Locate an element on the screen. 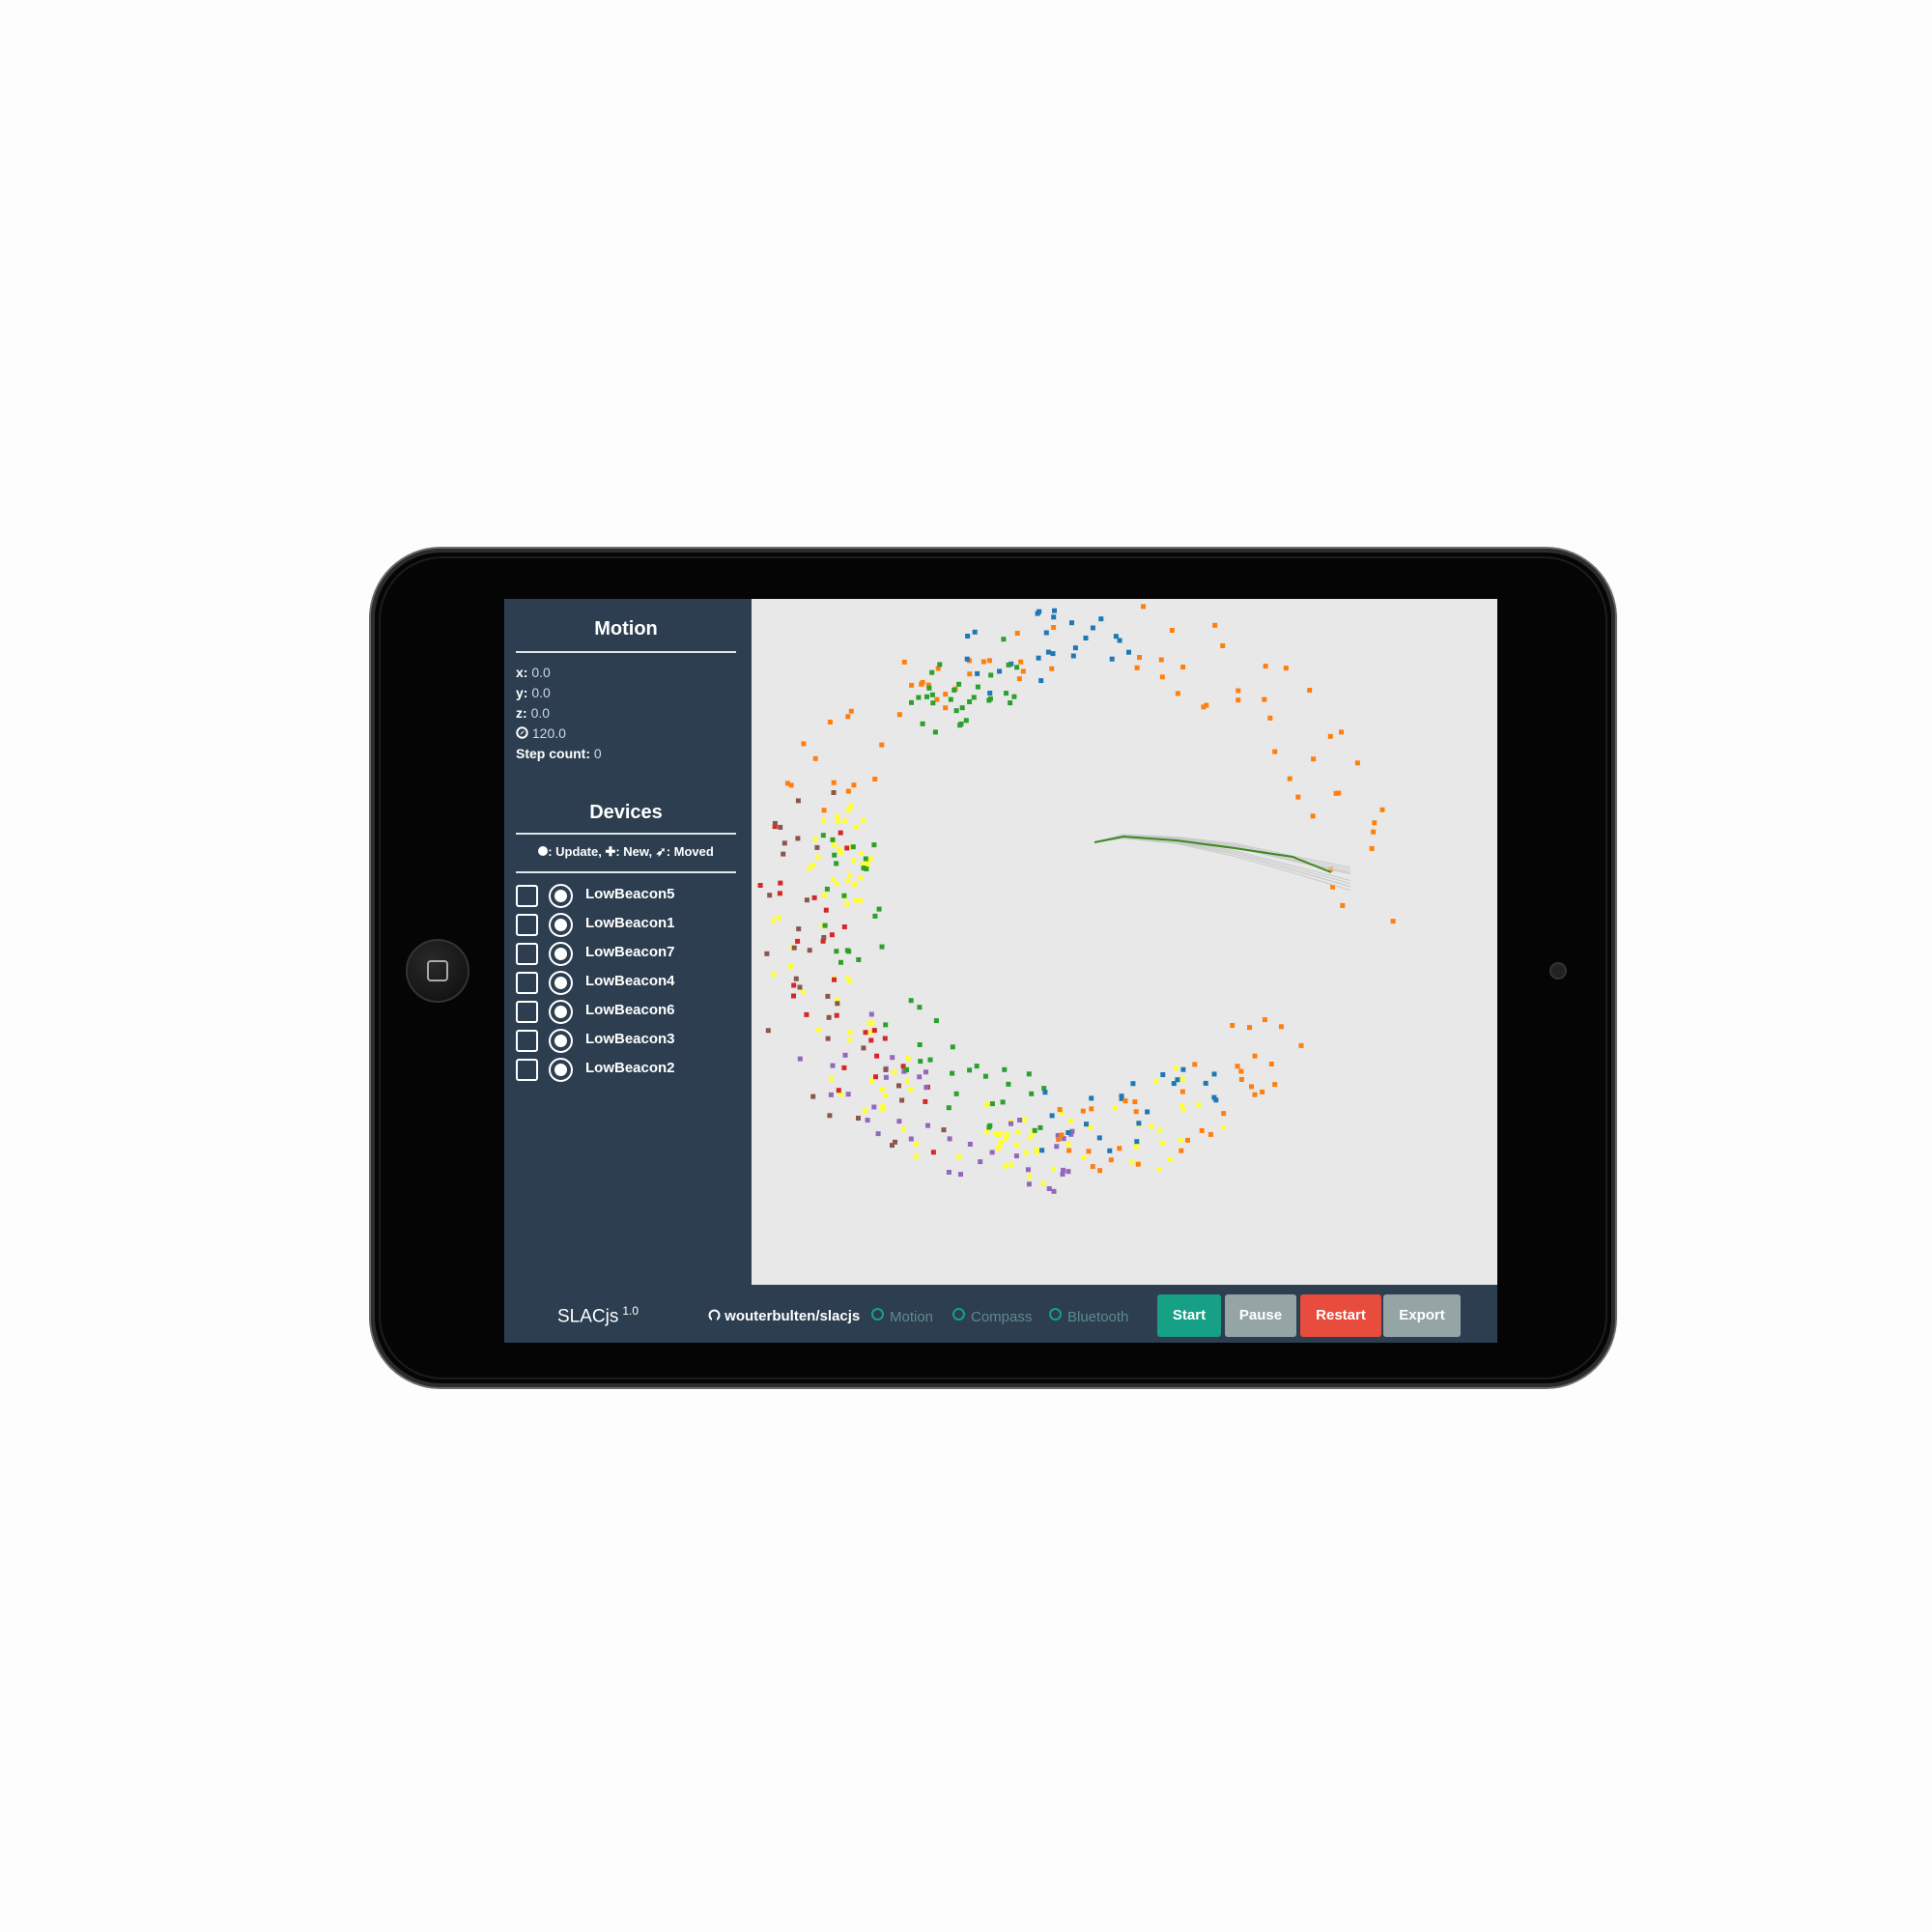 The height and width of the screenshot is (1932, 1932). map-canvas is located at coordinates (1124, 942).